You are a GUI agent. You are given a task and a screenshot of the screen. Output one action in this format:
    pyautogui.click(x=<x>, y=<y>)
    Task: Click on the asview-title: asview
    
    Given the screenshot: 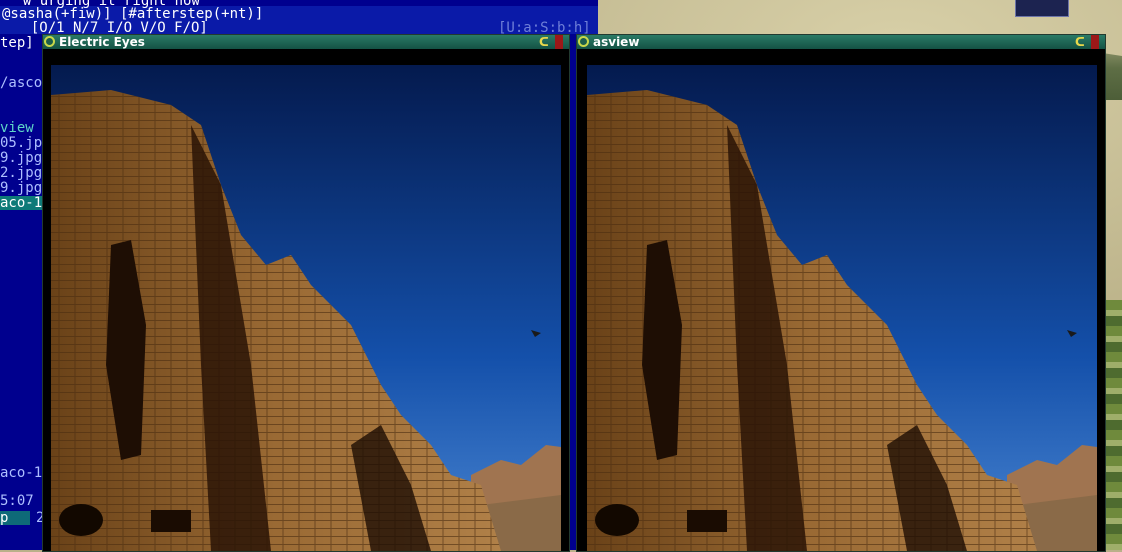 What is the action you would take?
    pyautogui.click(x=616, y=42)
    